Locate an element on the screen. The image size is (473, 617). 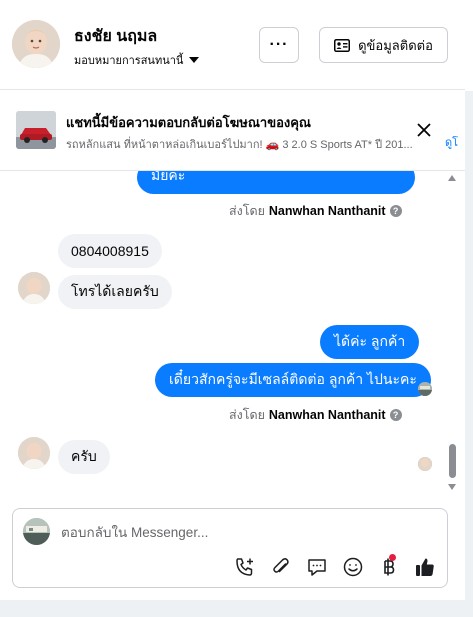
outgoing-message: มัยคะ is located at coordinates (276, 182).